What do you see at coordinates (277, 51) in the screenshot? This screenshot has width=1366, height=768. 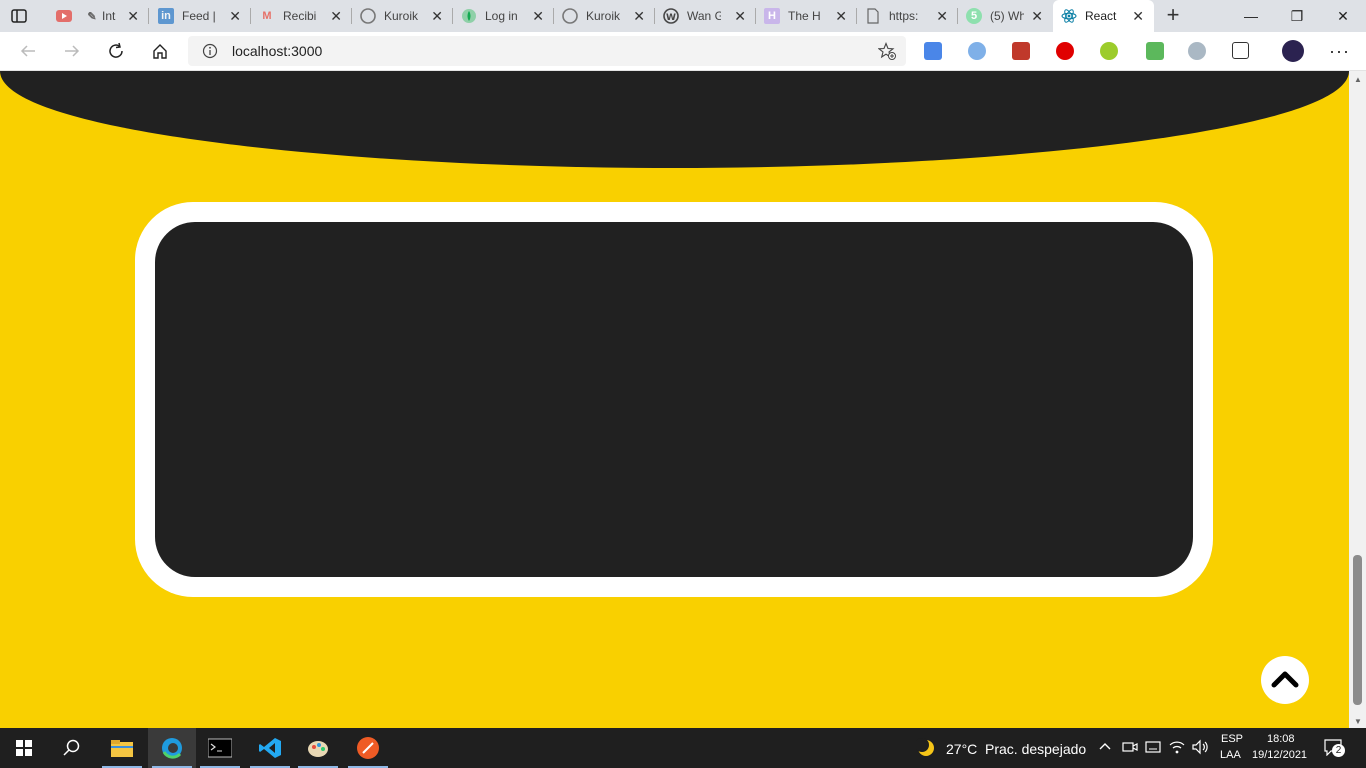 I see `address-url: localhost:3000` at bounding box center [277, 51].